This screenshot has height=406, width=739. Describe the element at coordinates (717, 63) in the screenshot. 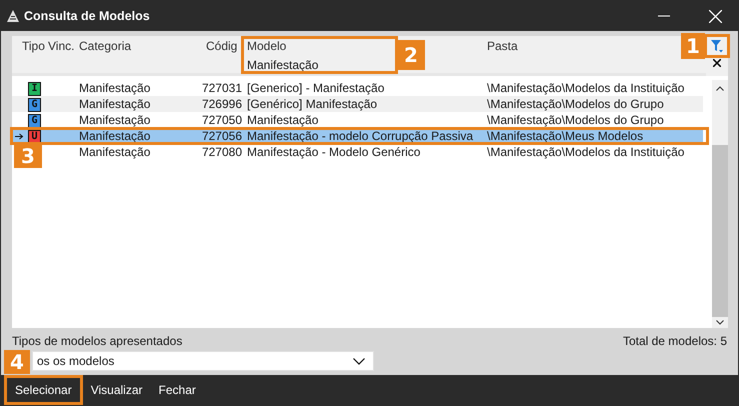

I see `clear-filter-icon` at that location.